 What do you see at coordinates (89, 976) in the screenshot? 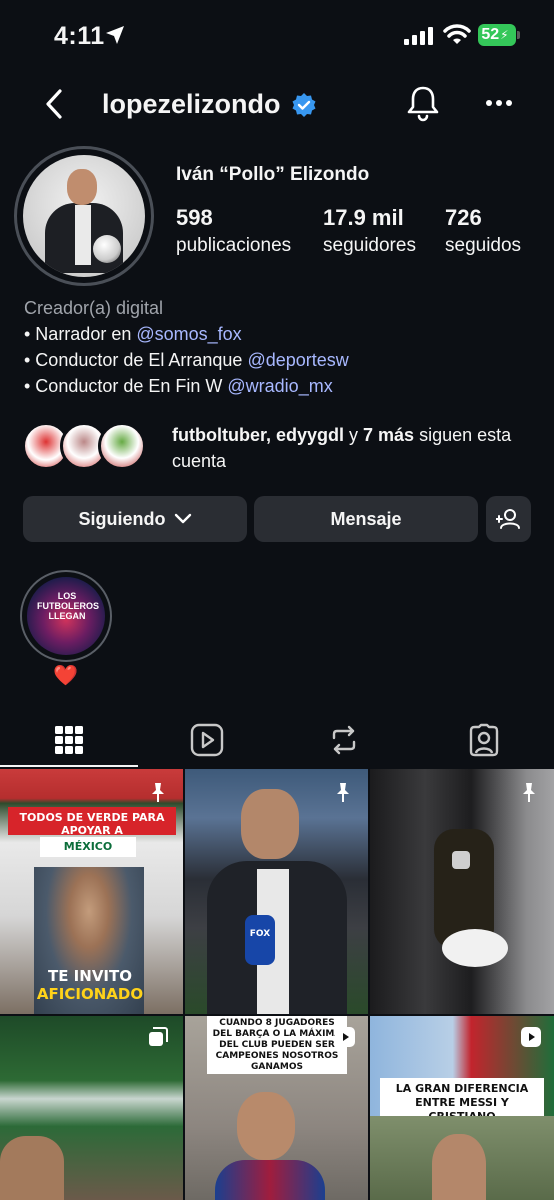
I see `post-caption: TE INVITO` at bounding box center [89, 976].